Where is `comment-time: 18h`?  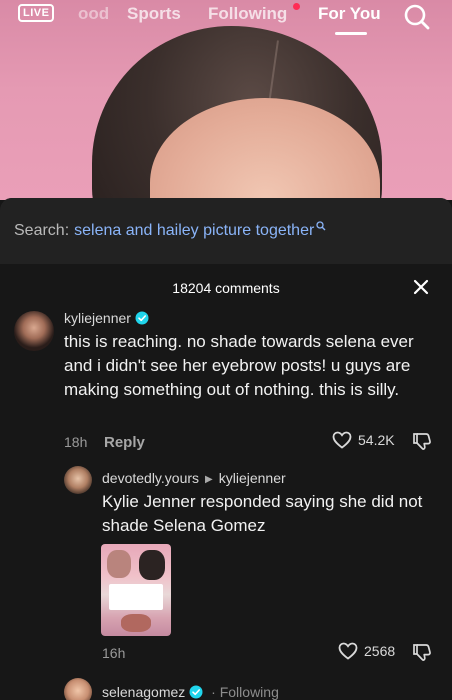
comment-time: 18h is located at coordinates (76, 442).